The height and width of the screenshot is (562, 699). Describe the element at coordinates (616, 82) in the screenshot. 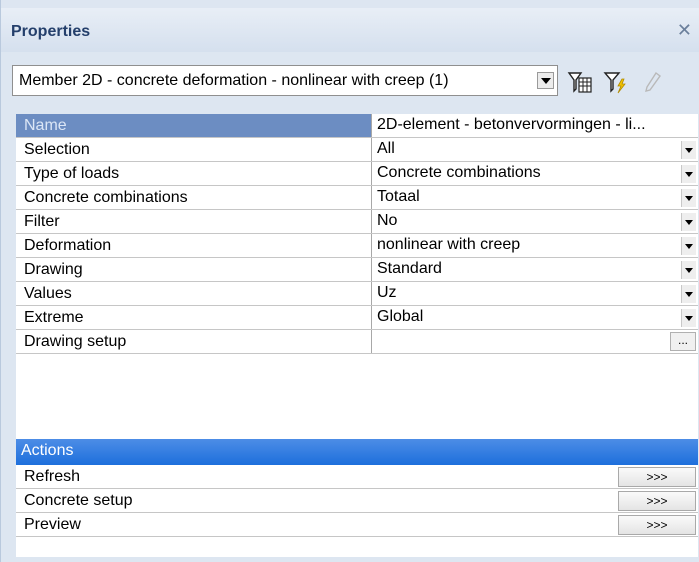

I see `filter-lightning-icon` at that location.